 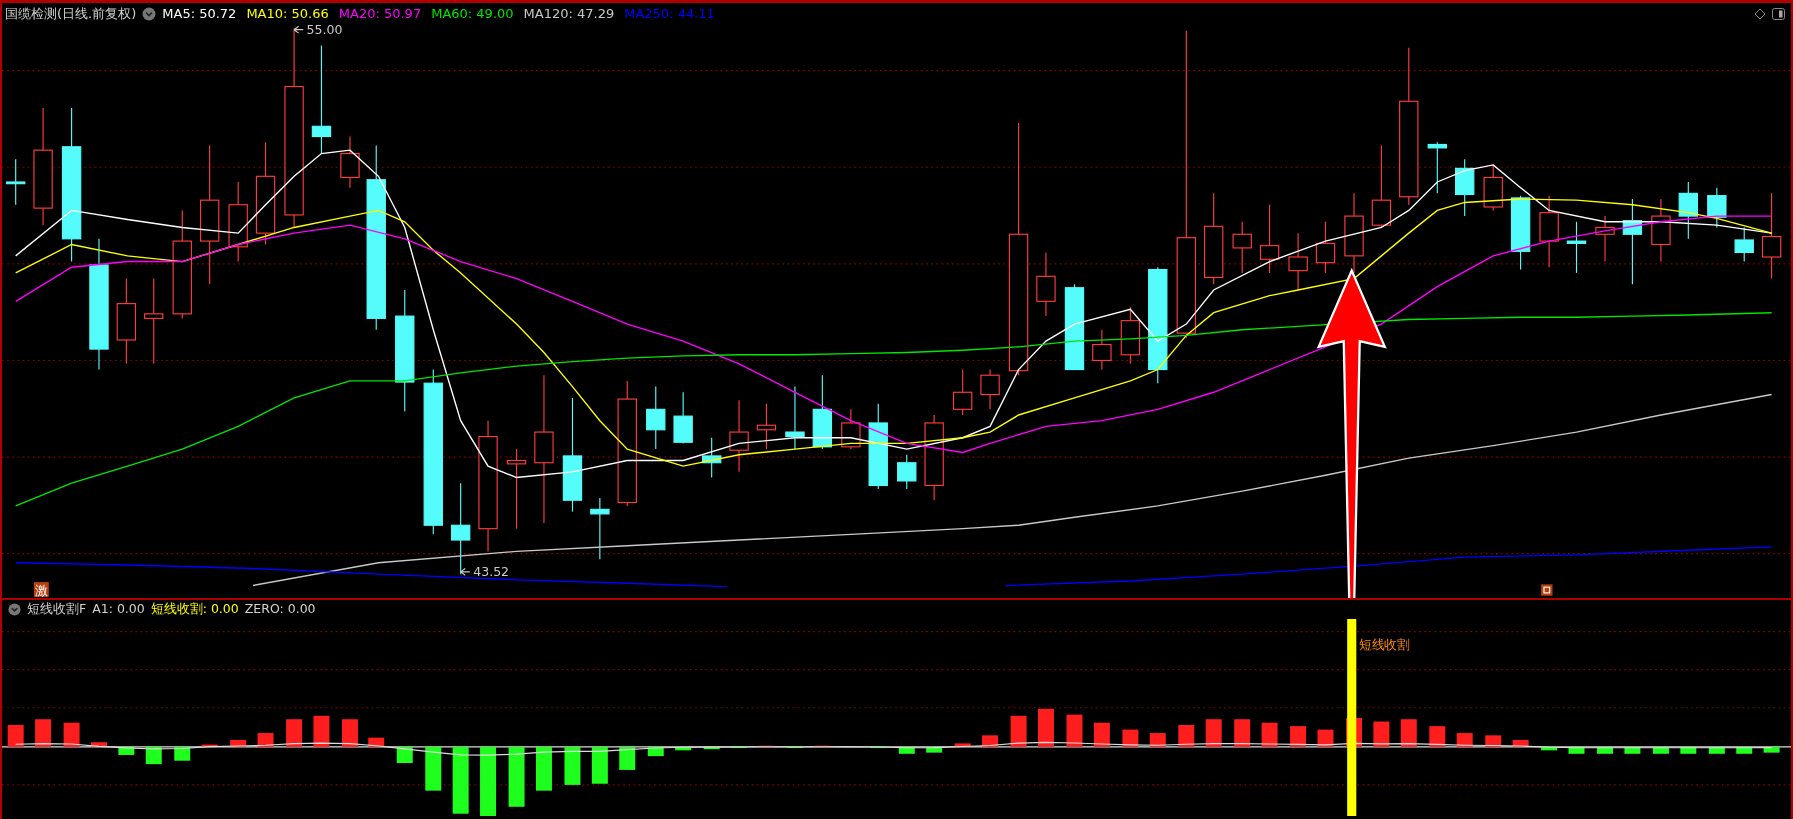 What do you see at coordinates (1384, 644) in the screenshot?
I see `signal-label: 短线收割` at bounding box center [1384, 644].